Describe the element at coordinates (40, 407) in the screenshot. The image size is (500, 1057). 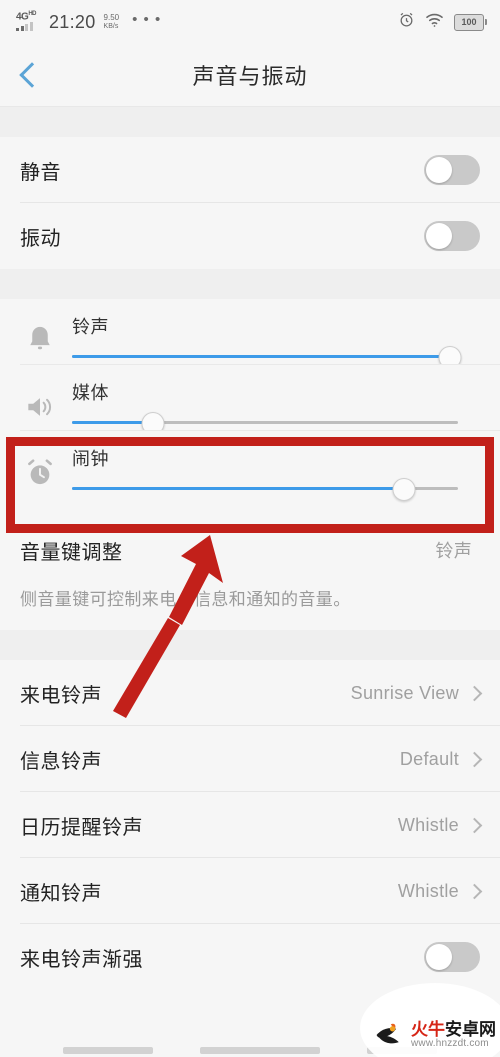
I see `speaker-icon` at that location.